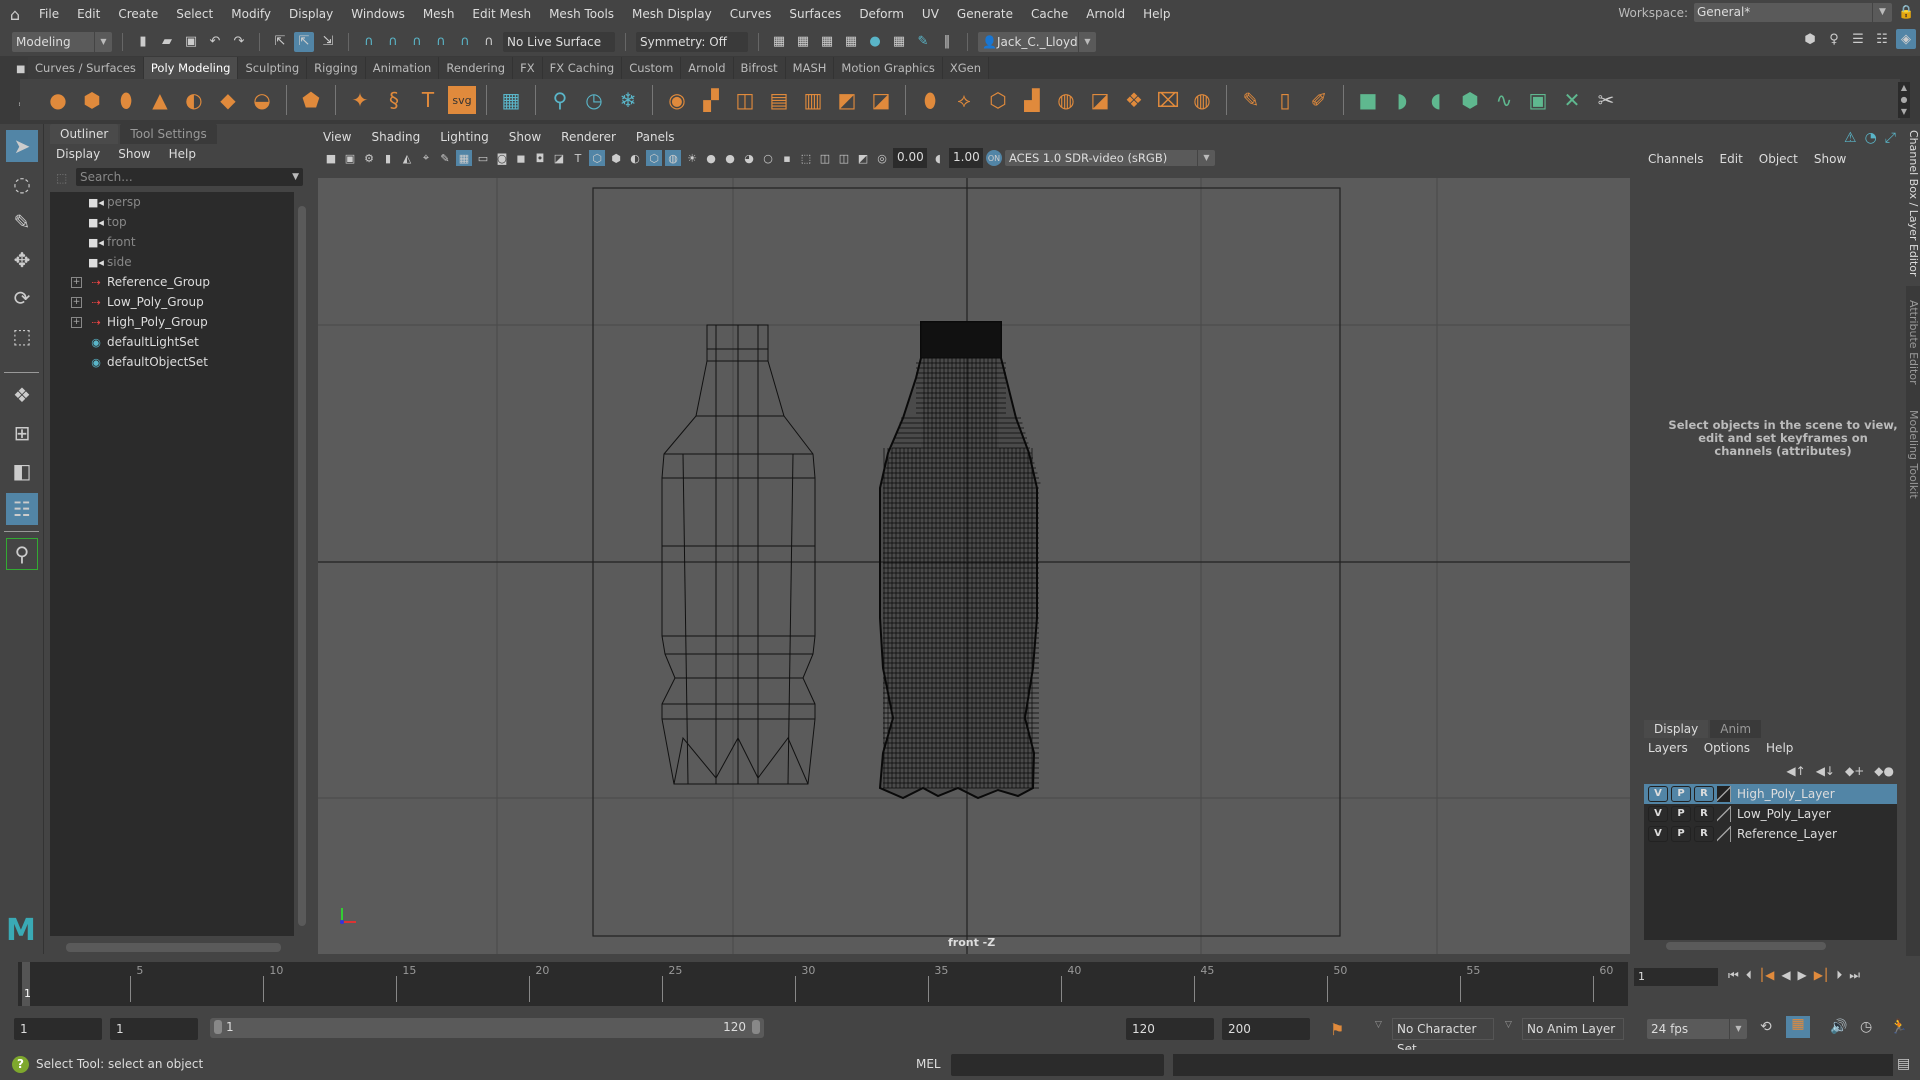  What do you see at coordinates (22, 298) in the screenshot?
I see `rotate-tool-icon: ⟳` at bounding box center [22, 298].